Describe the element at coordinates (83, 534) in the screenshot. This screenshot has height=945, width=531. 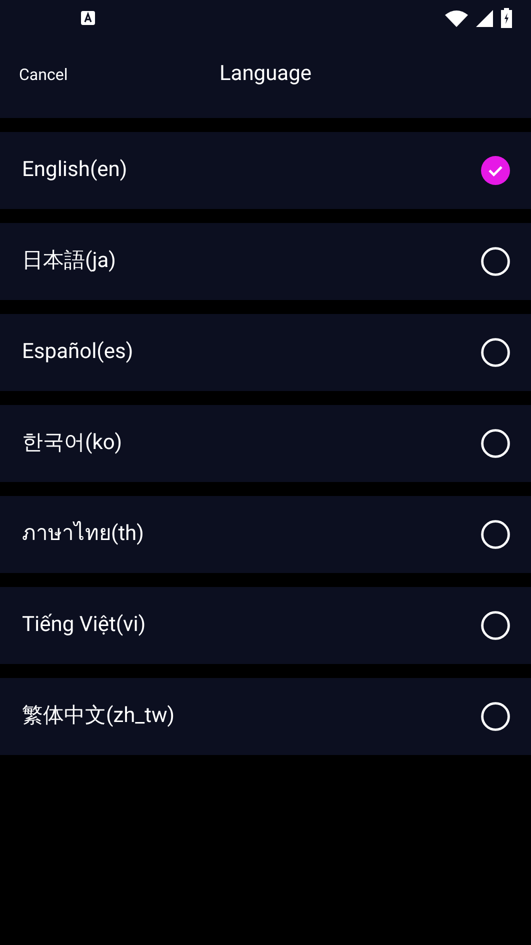
I see `language-label: ภาษาไทย(th)` at that location.